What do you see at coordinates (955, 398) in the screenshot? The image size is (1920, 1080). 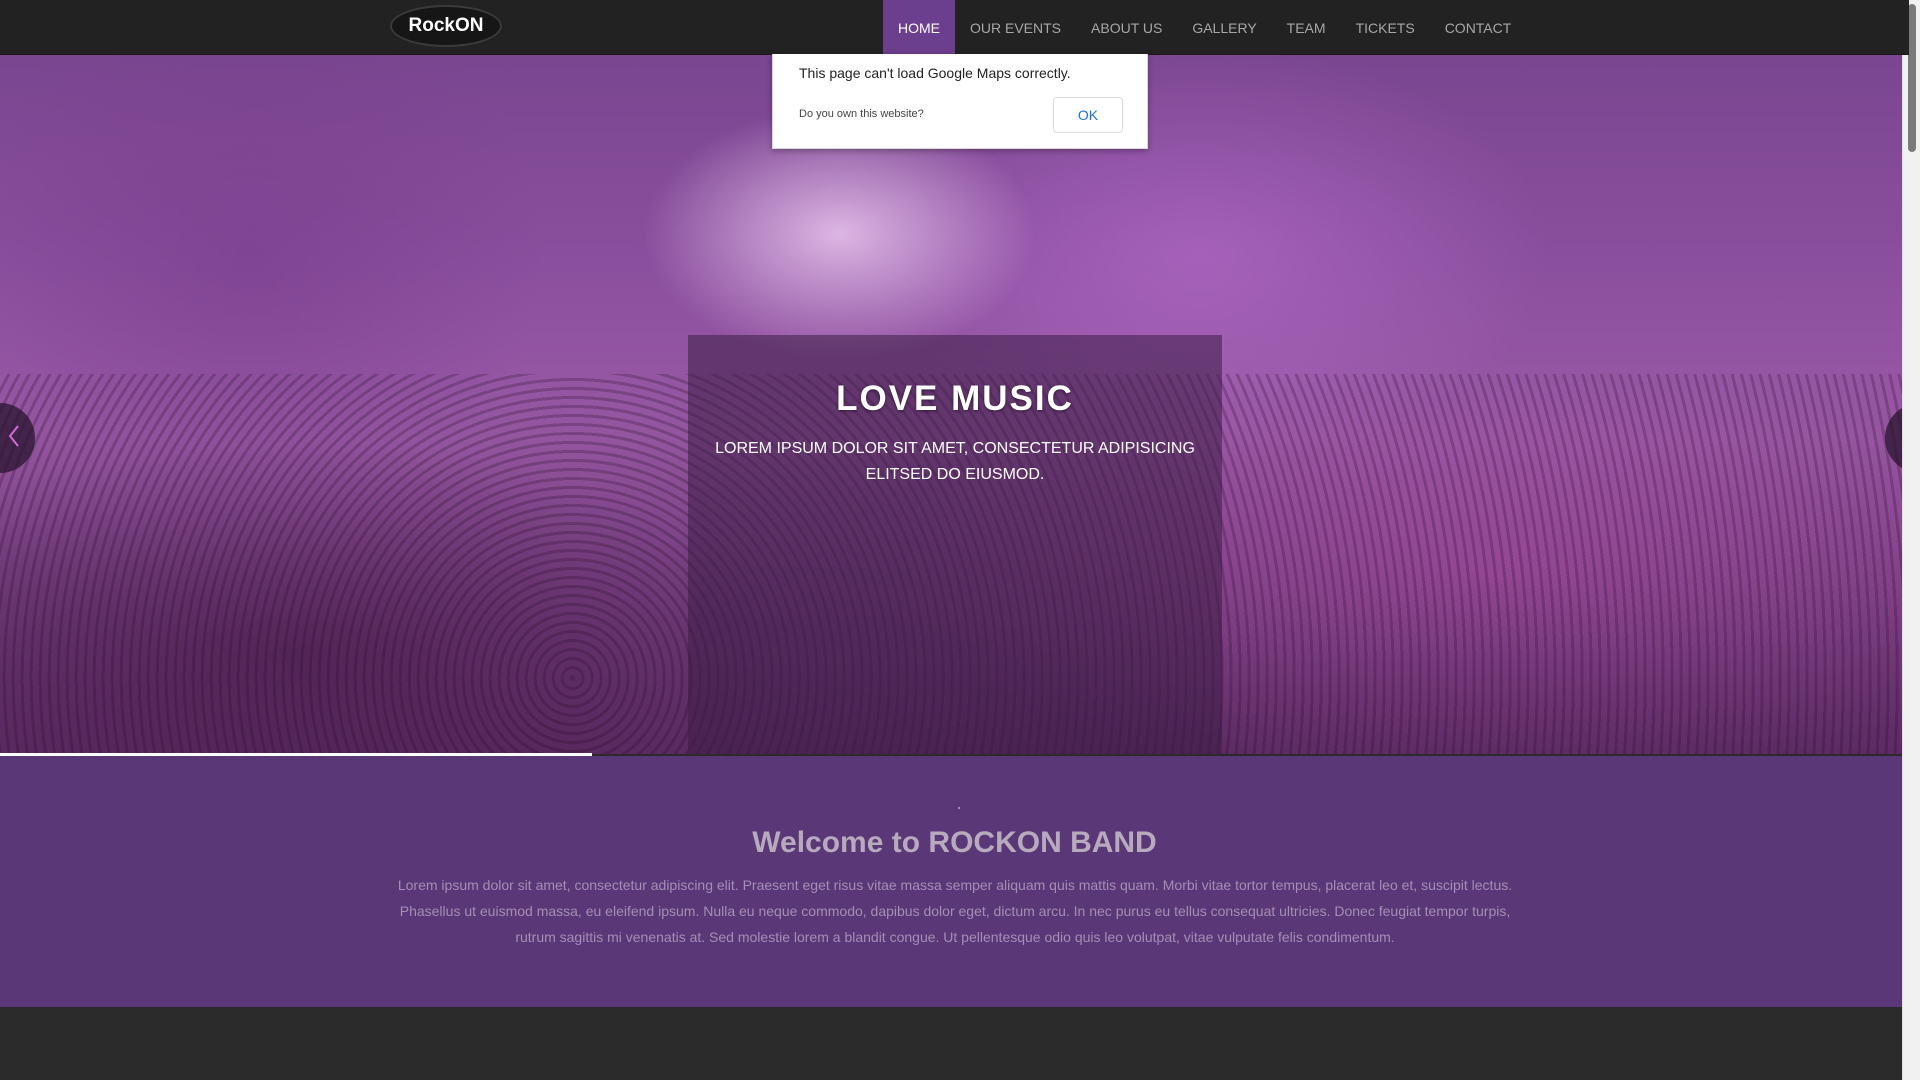 I see `hero-title: LOVE MUSIC` at bounding box center [955, 398].